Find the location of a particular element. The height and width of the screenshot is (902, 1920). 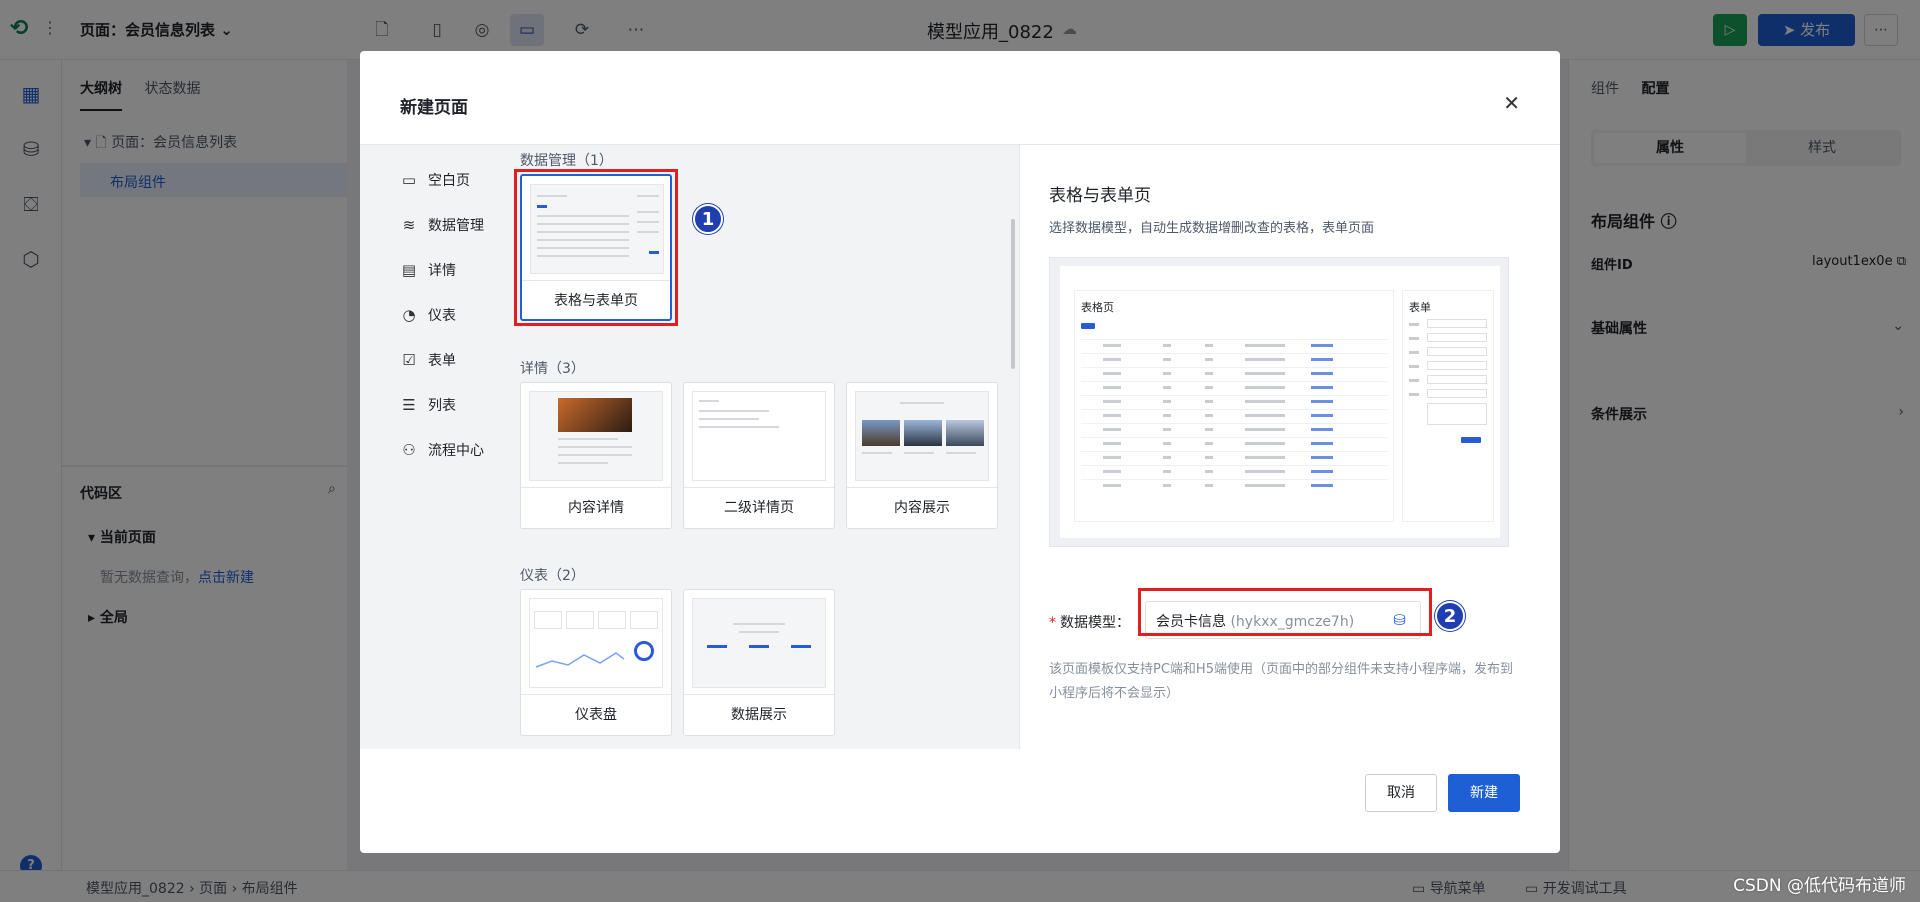

preview-table-title: 表格页 is located at coordinates (1097, 307).